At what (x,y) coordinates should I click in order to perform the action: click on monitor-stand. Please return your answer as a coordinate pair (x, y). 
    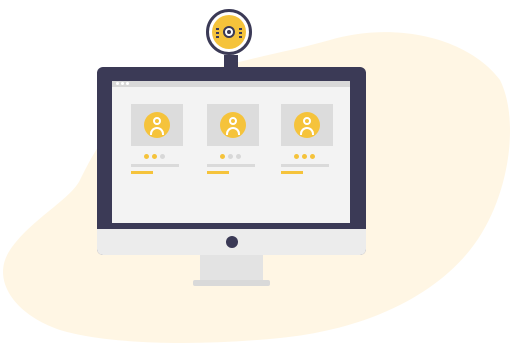
    Looking at the image, I should click on (231, 268).